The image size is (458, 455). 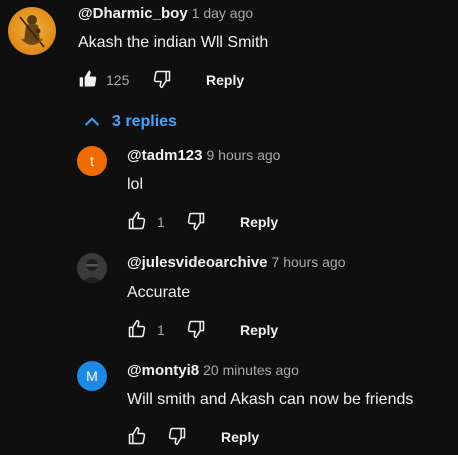 I want to click on reply-avatar-montyi8: M, so click(x=92, y=376).